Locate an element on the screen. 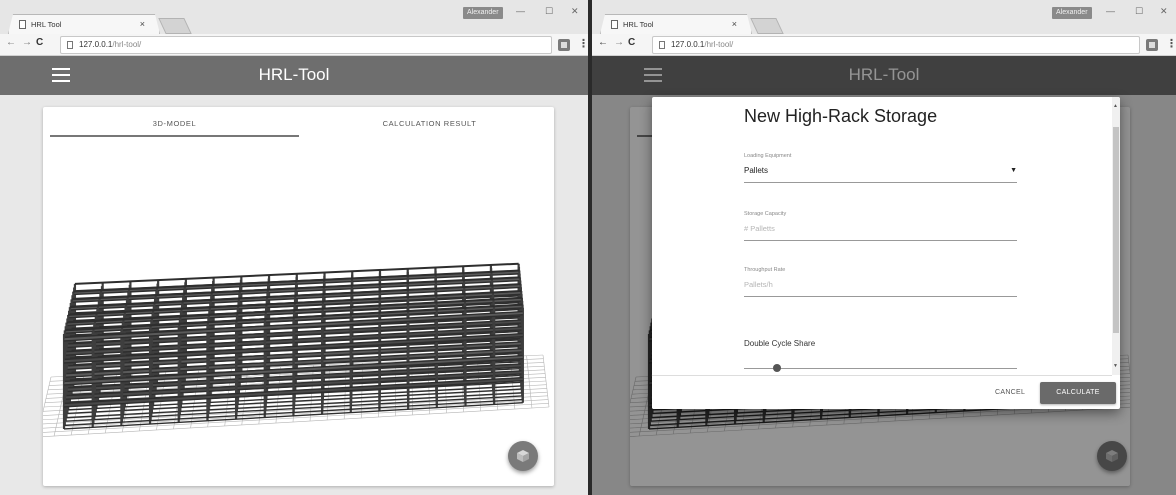  throughput-rate-label: Throughput Rate is located at coordinates (765, 270).